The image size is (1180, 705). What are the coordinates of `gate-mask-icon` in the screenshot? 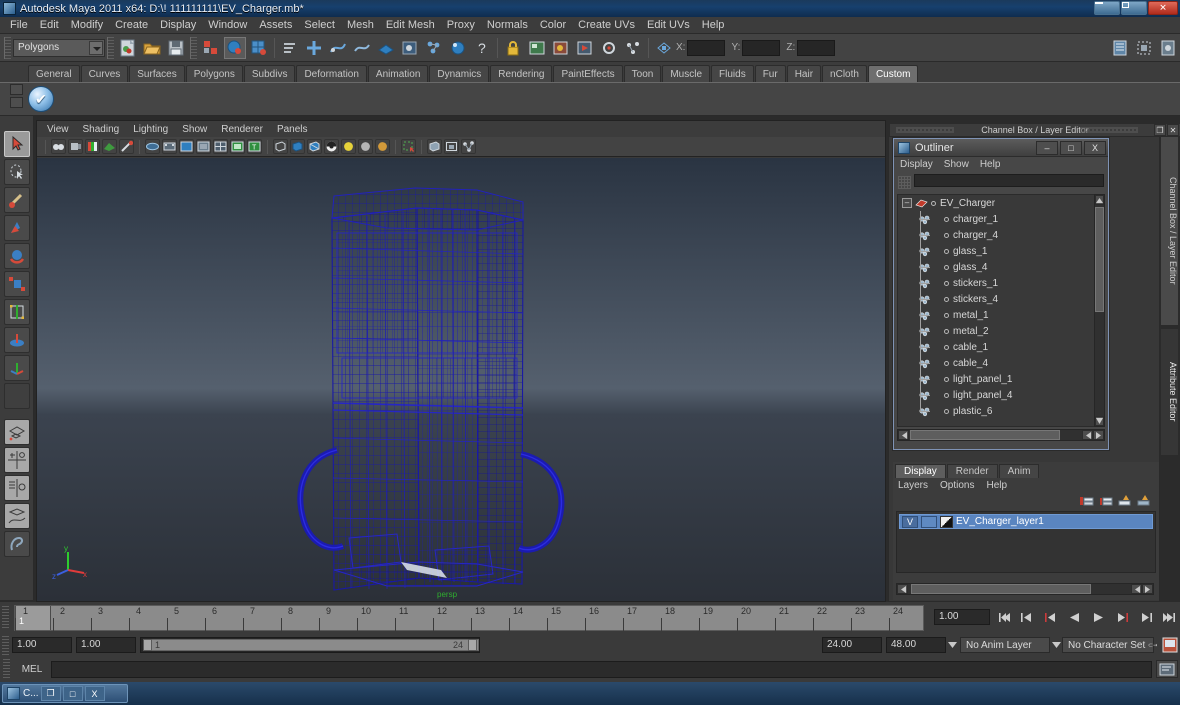 It's located at (203, 146).